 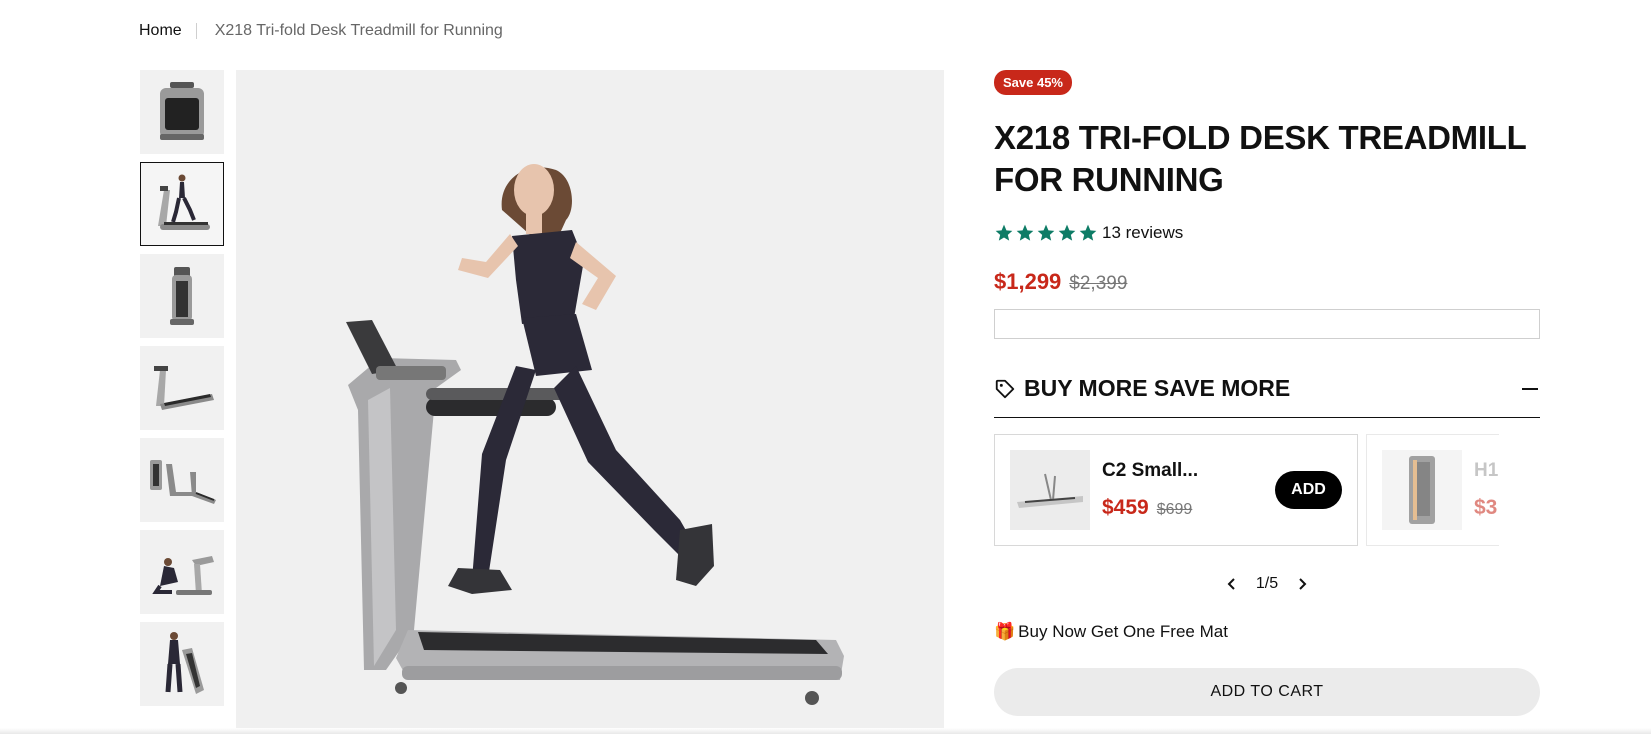 I want to click on bundle-price-row: $459 $699, so click(x=1188, y=508).